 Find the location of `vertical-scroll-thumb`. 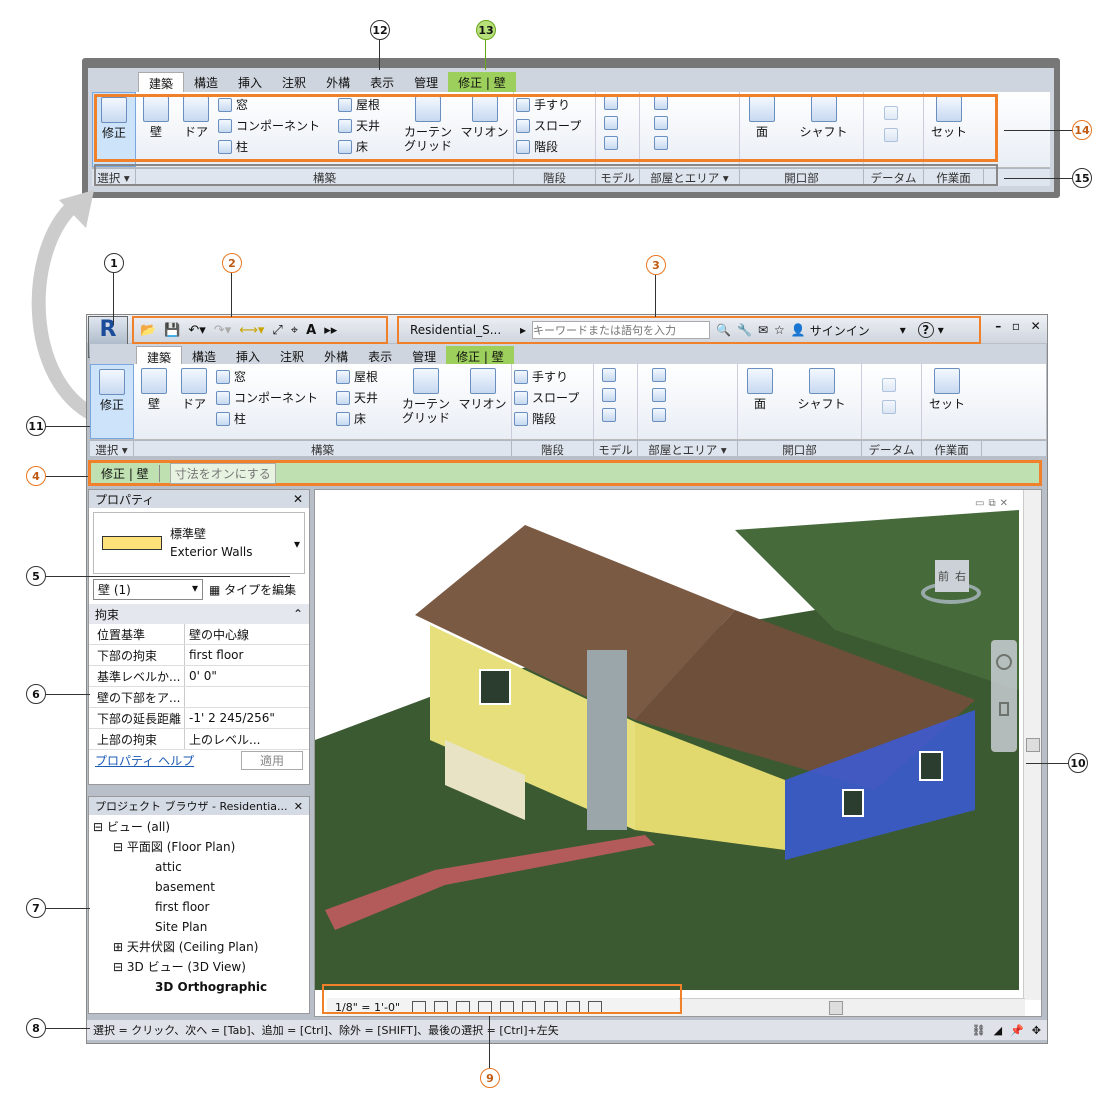

vertical-scroll-thumb is located at coordinates (1033, 745).